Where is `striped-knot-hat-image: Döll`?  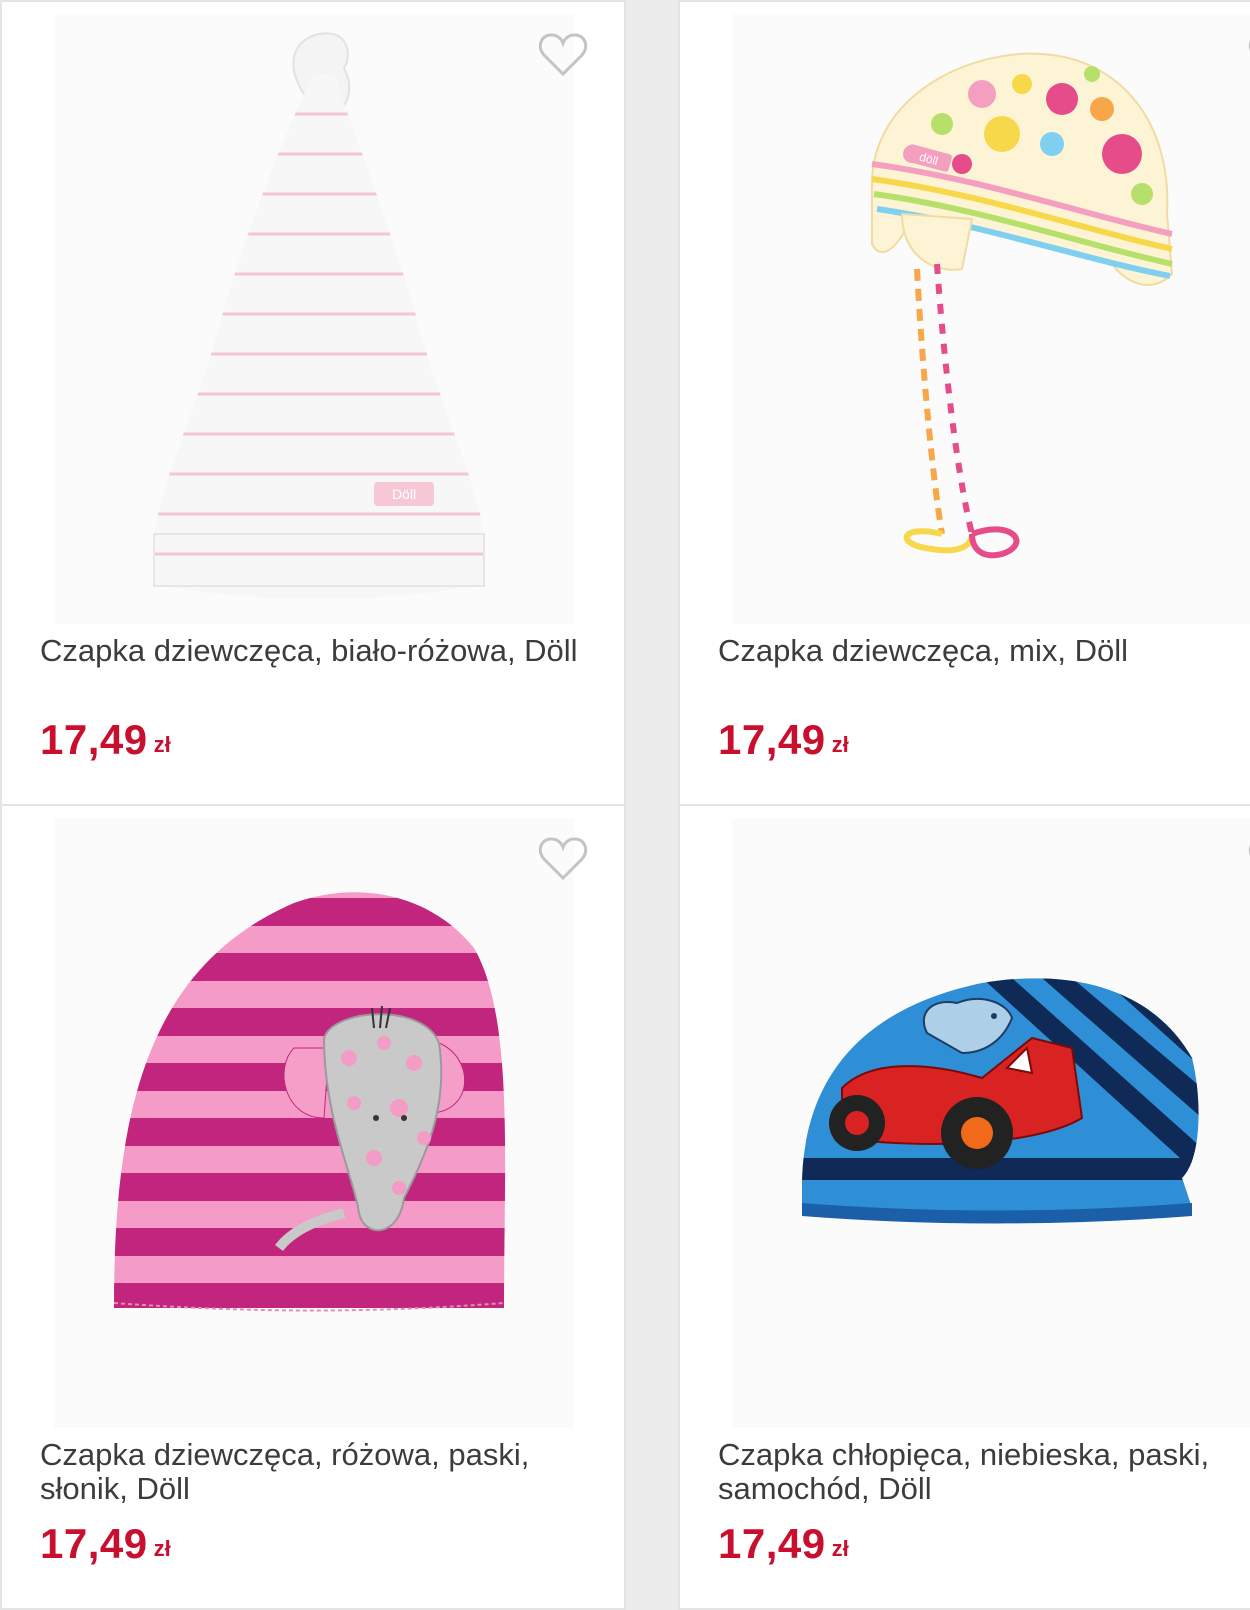 striped-knot-hat-image: Döll is located at coordinates (319, 315).